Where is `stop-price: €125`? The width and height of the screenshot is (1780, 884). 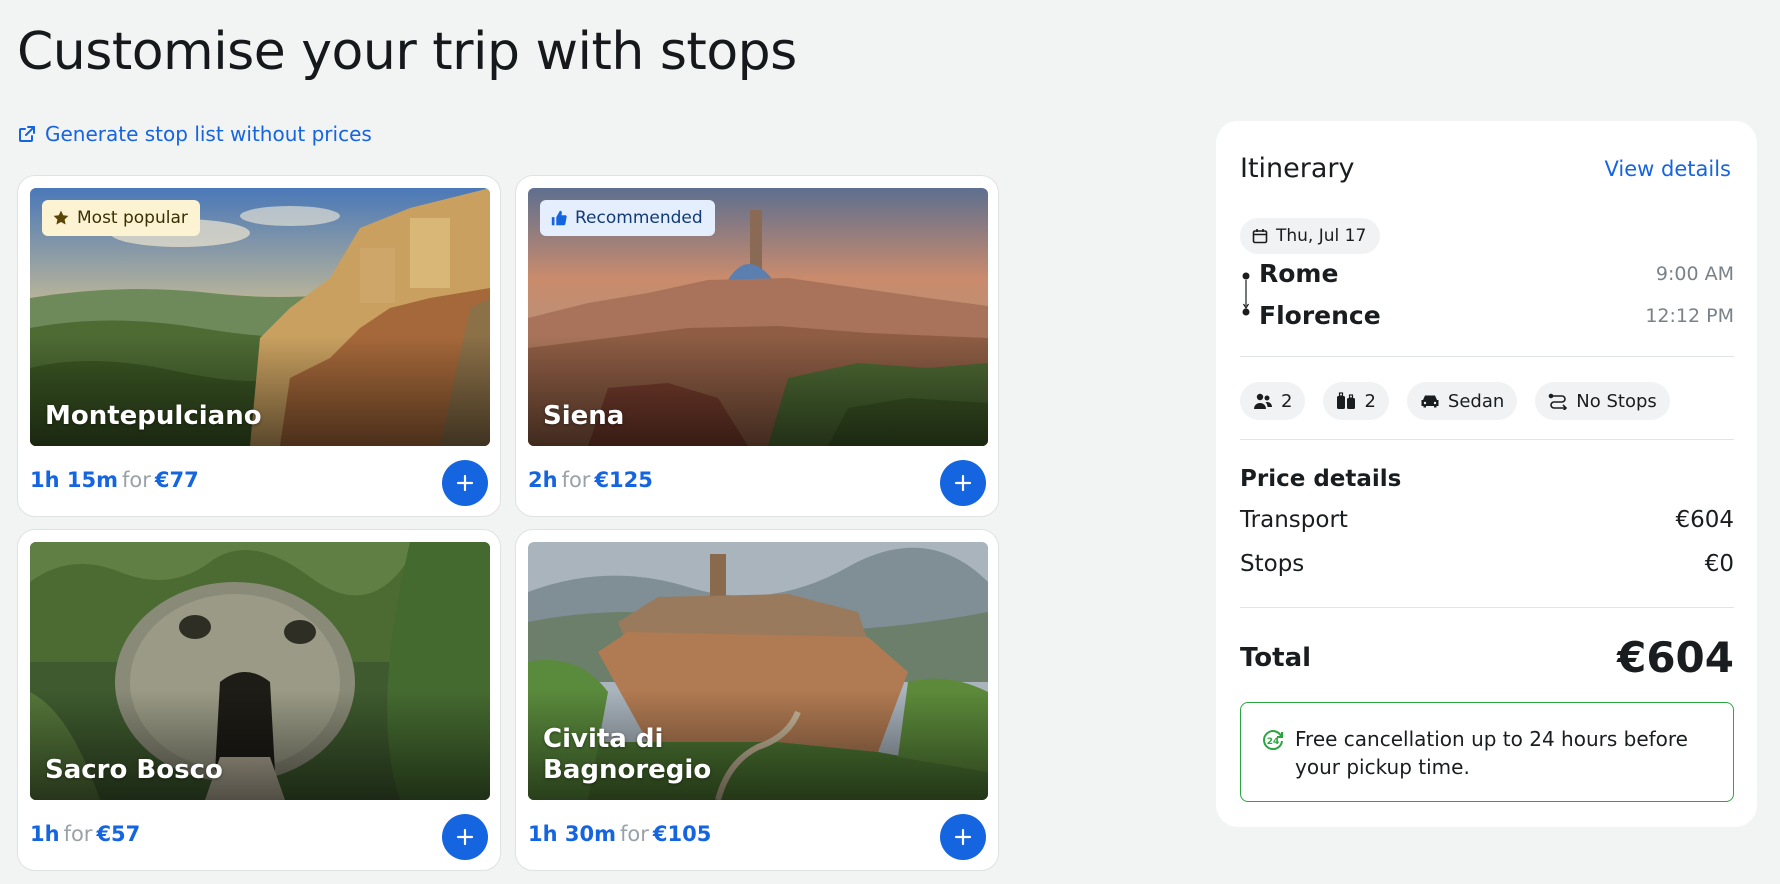
stop-price: €125 is located at coordinates (623, 480).